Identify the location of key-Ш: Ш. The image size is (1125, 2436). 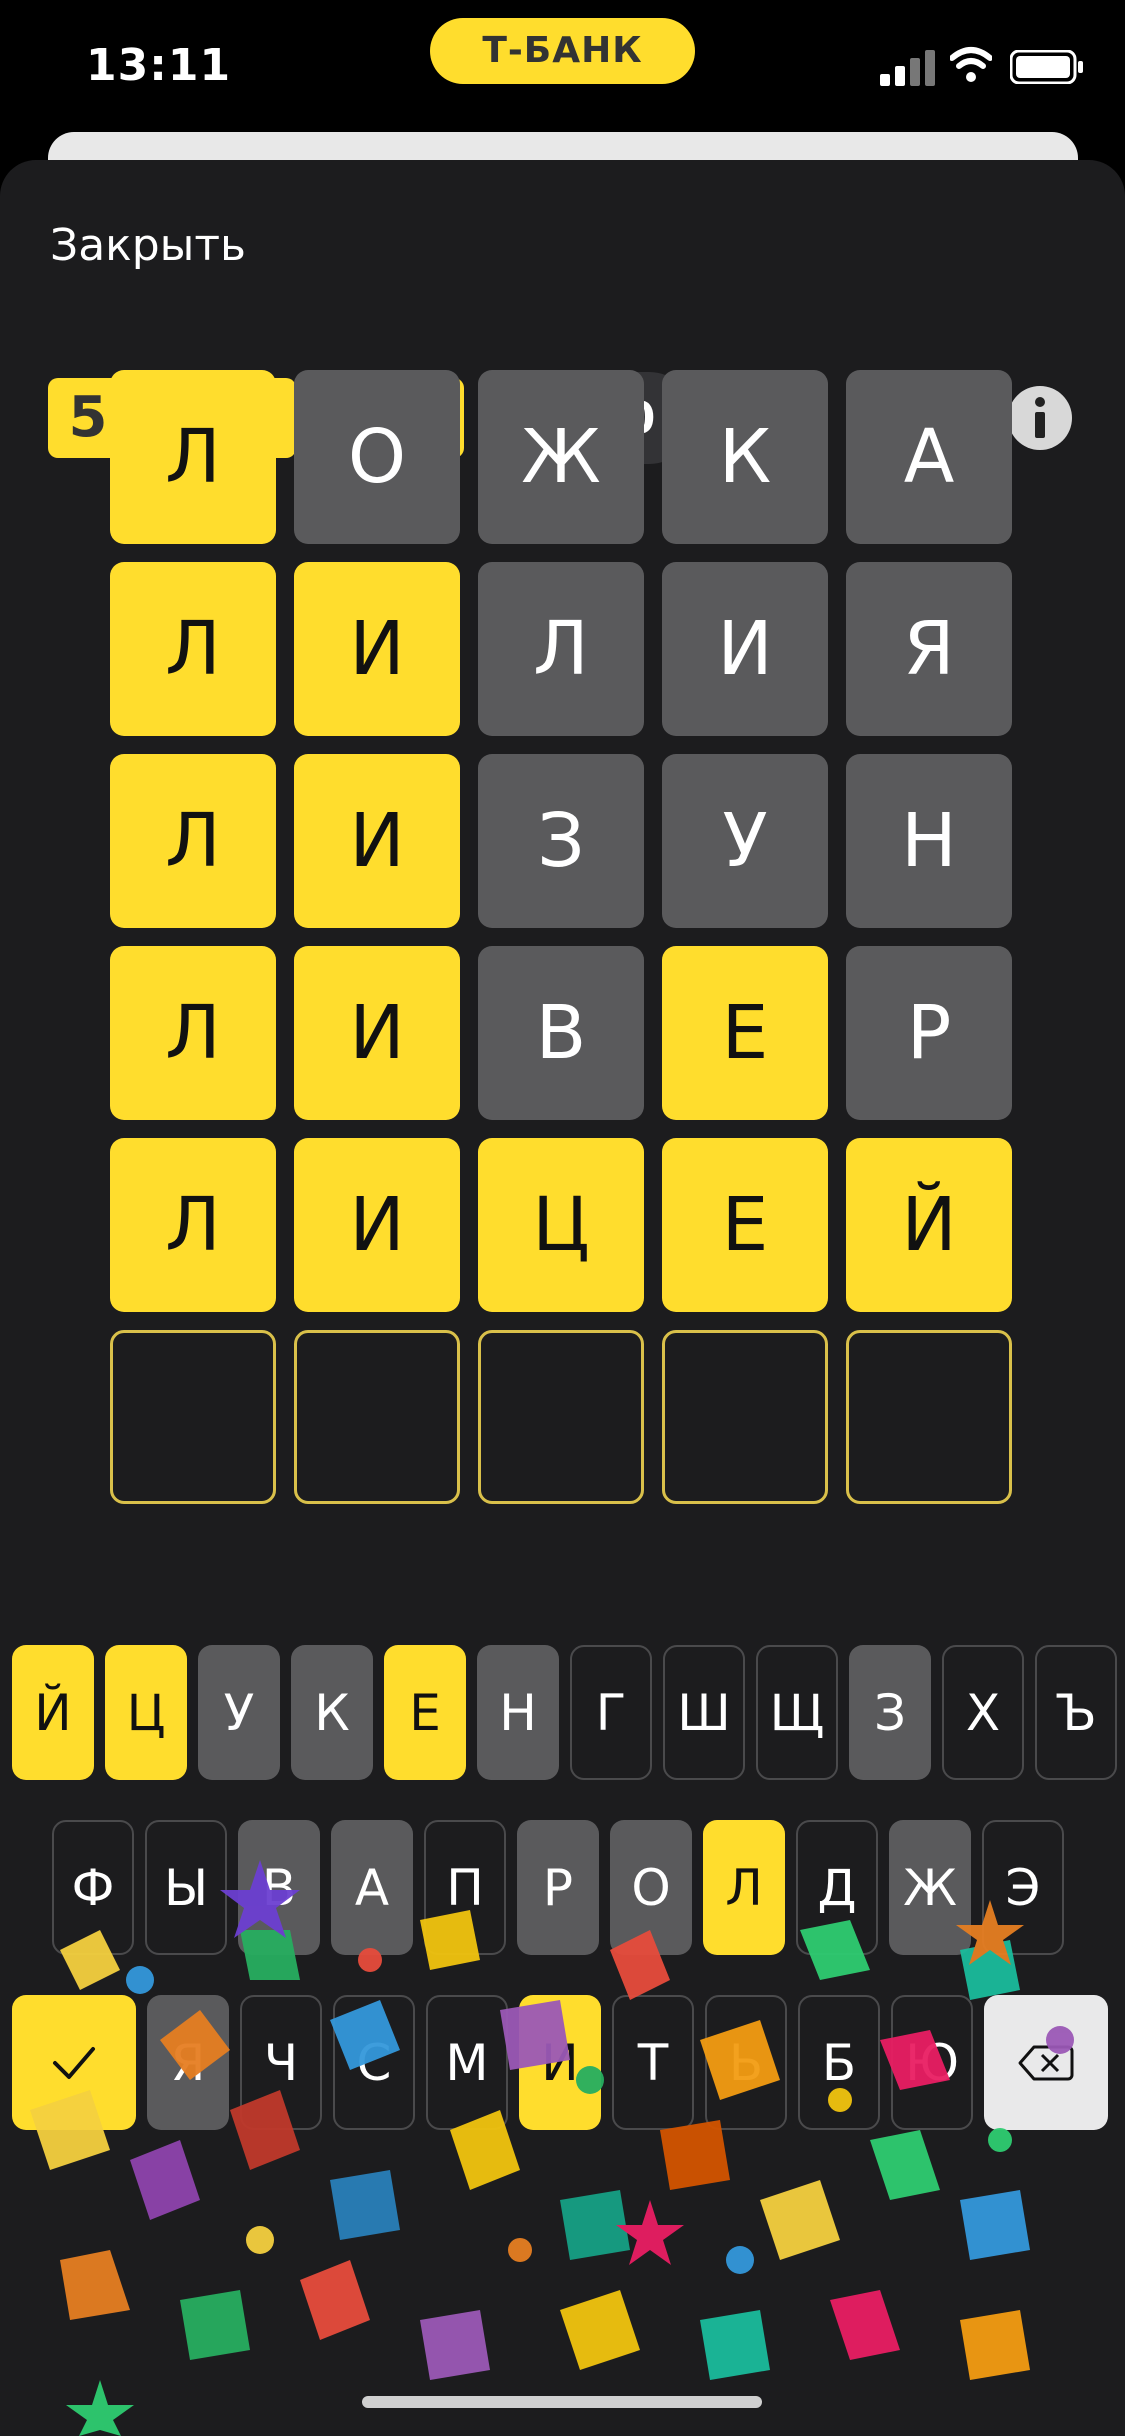
(704, 1712).